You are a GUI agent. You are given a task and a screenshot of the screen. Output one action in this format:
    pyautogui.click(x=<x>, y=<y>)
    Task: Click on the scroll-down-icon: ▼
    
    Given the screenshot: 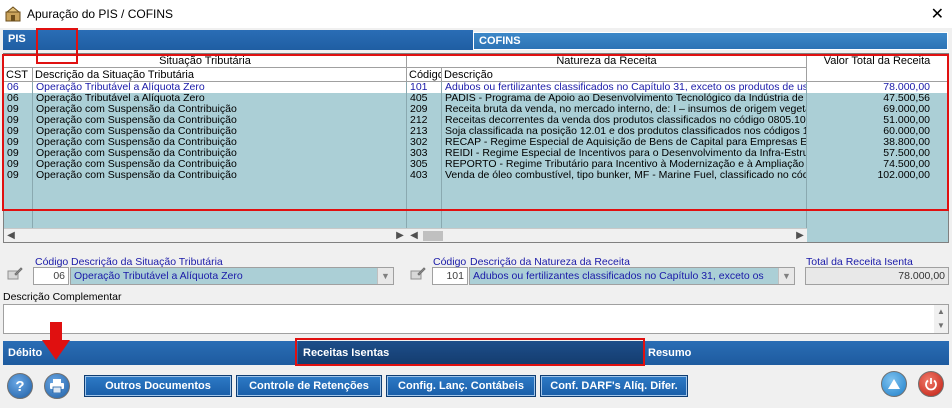 What is the action you would take?
    pyautogui.click(x=941, y=326)
    